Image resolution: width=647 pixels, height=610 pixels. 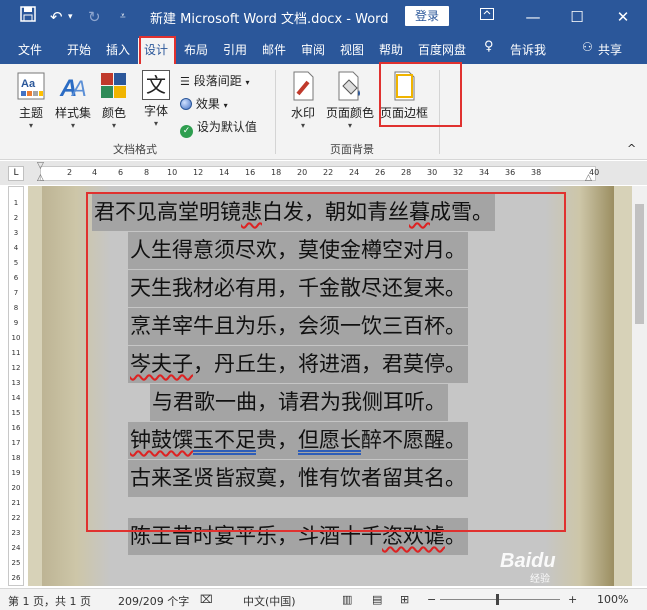 I want to click on color-palette-icon, so click(x=114, y=86).